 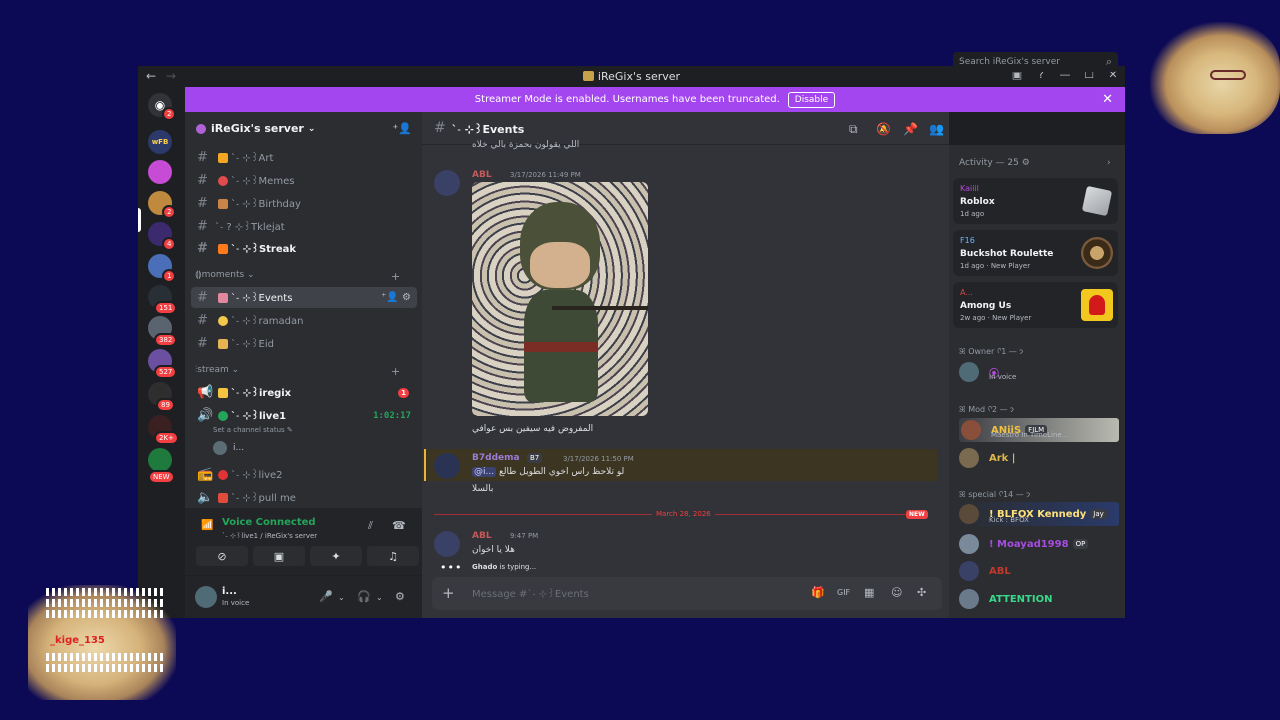 I want to click on server-list: ◉ 2 wFB 2 4 1 151 382 527 89 2K+ NEW, so click(x=161, y=352).